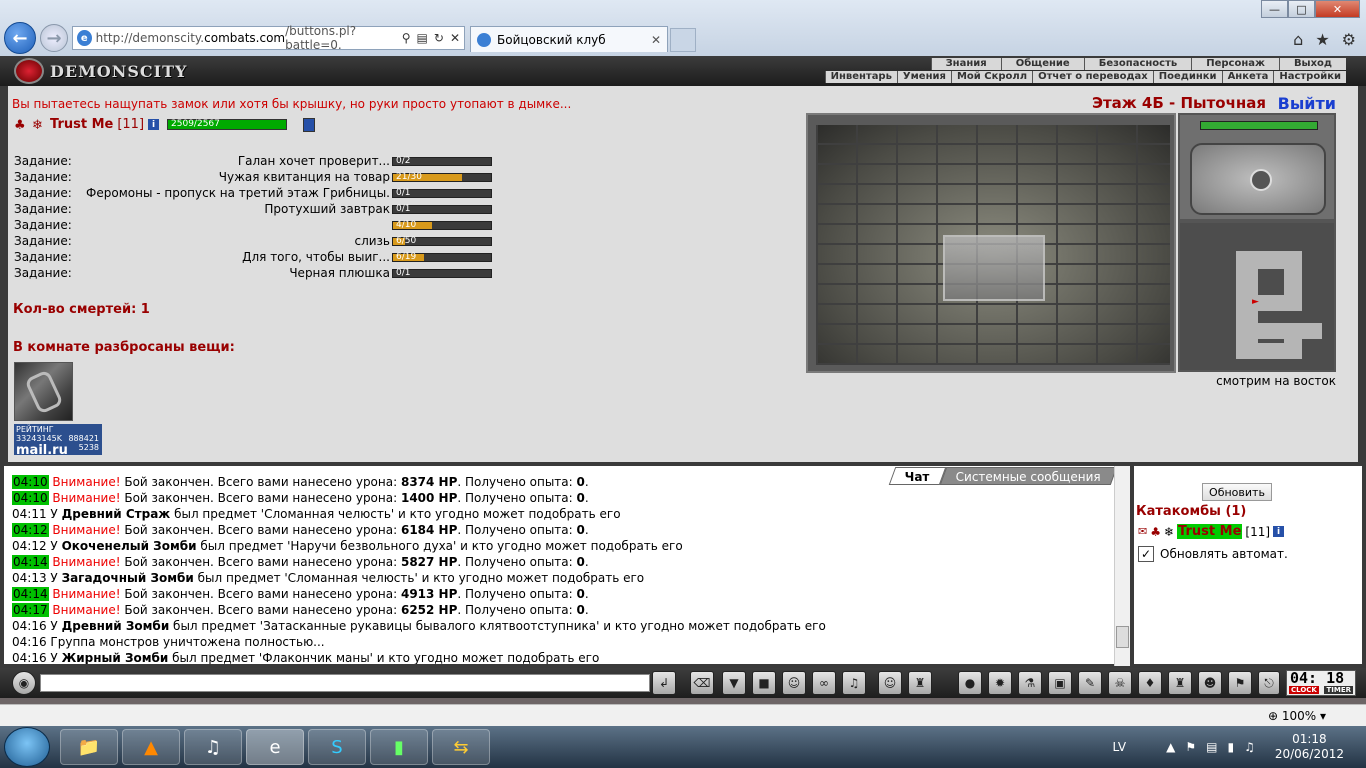 Image resolution: width=1366 pixels, height=768 pixels. I want to click on fire-icon: ✹, so click(1000, 683).